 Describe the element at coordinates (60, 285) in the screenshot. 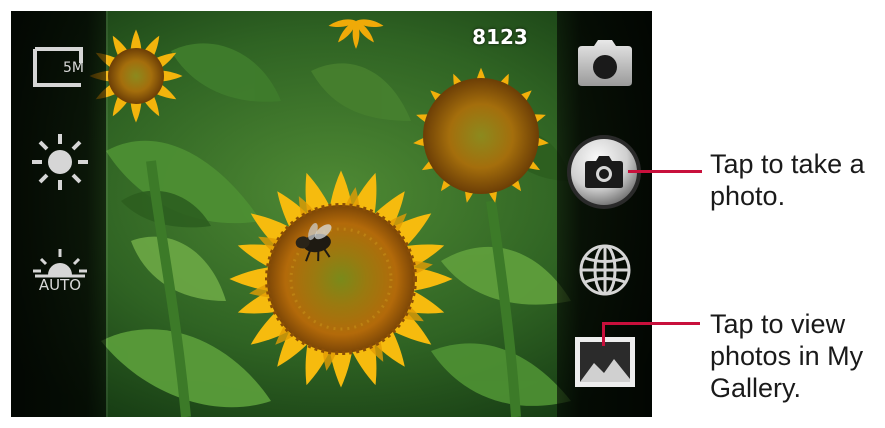

I see `scene-mode-label: AUTO` at that location.